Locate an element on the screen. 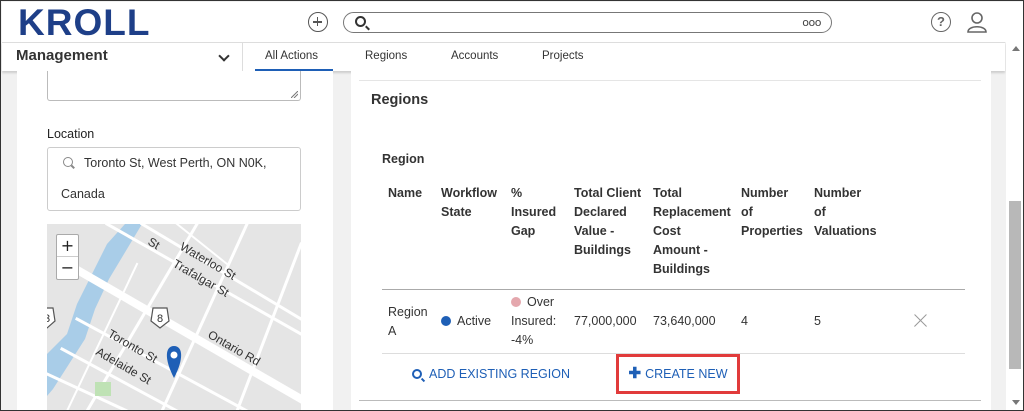  column-header-replacement-cost: Total Replacement Cost Amount - Buildings is located at coordinates (692, 231).